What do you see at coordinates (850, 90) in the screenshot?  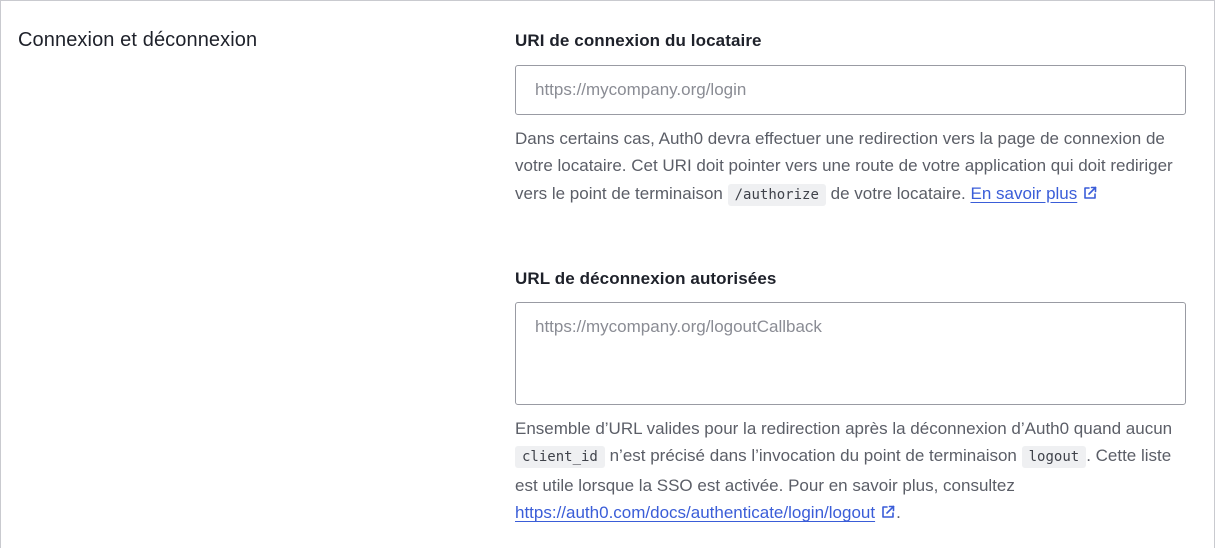 I see `login-uri-input` at bounding box center [850, 90].